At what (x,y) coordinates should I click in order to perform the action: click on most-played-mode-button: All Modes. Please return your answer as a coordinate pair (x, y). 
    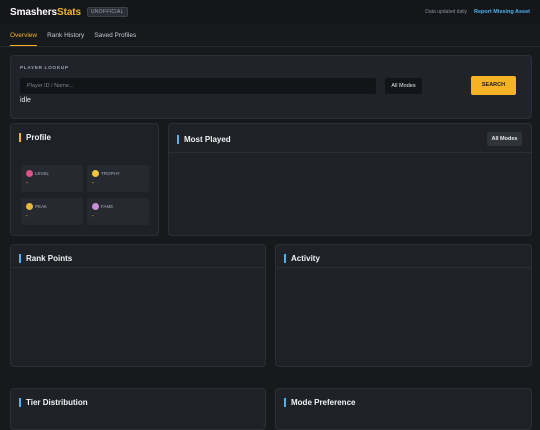
    Looking at the image, I should click on (504, 139).